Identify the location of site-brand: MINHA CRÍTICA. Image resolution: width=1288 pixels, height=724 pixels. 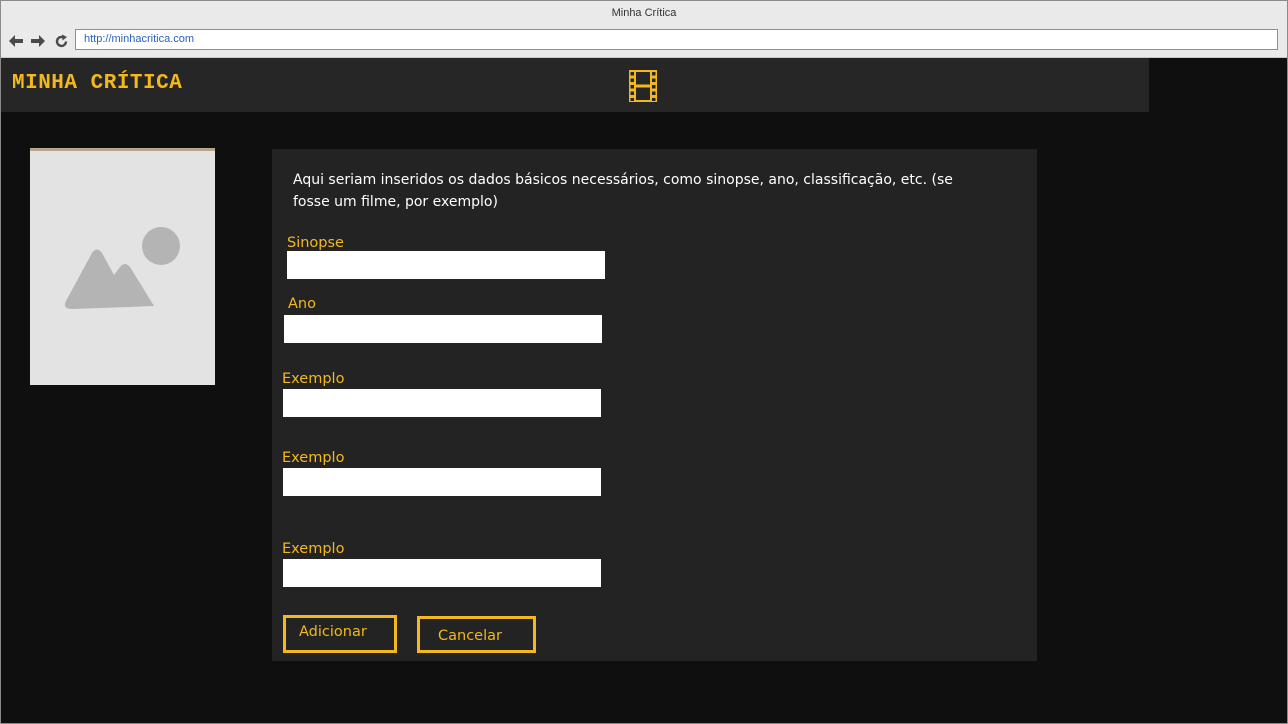
(97, 83).